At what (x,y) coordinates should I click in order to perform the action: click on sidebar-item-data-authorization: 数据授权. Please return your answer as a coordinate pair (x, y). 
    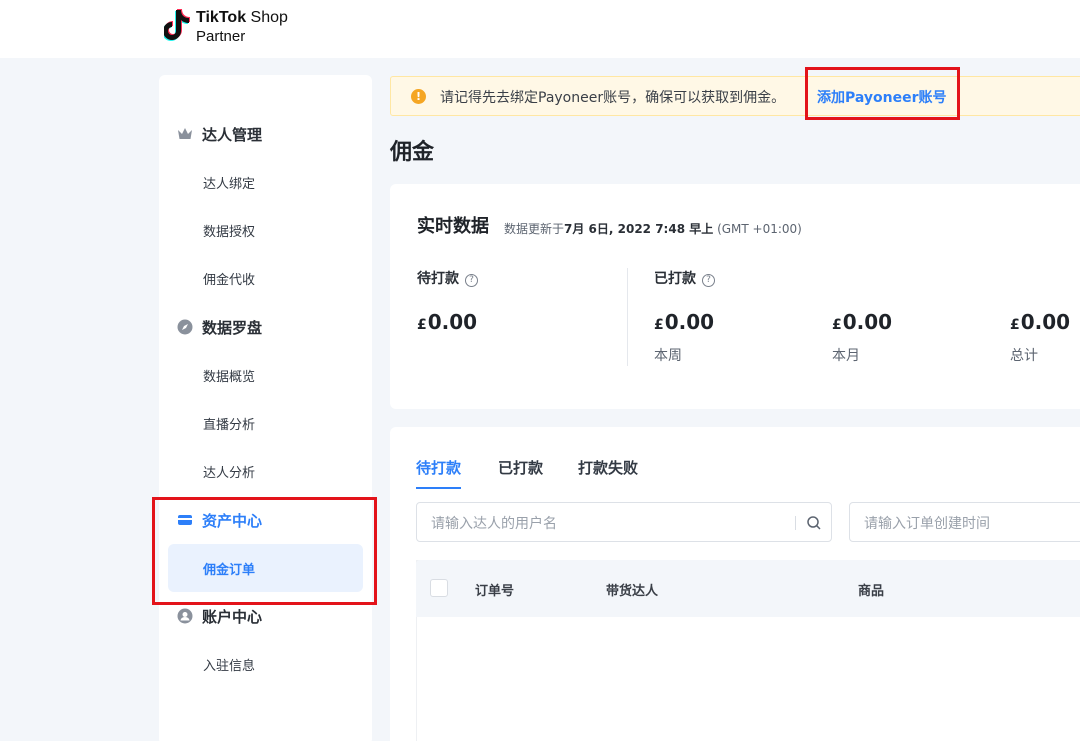
    Looking at the image, I should click on (265, 230).